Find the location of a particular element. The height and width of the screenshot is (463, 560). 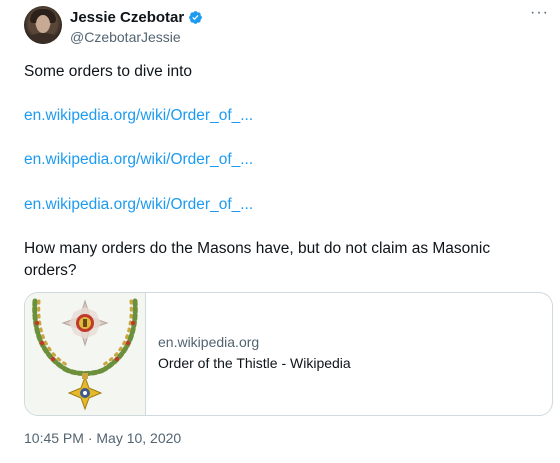

tweet-intro-text: Some orders to dive into is located at coordinates (108, 71).